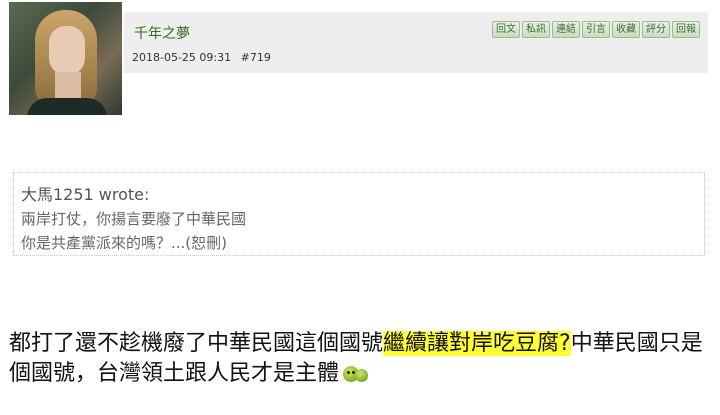  I want to click on username-link: 千年之夢, so click(162, 33).